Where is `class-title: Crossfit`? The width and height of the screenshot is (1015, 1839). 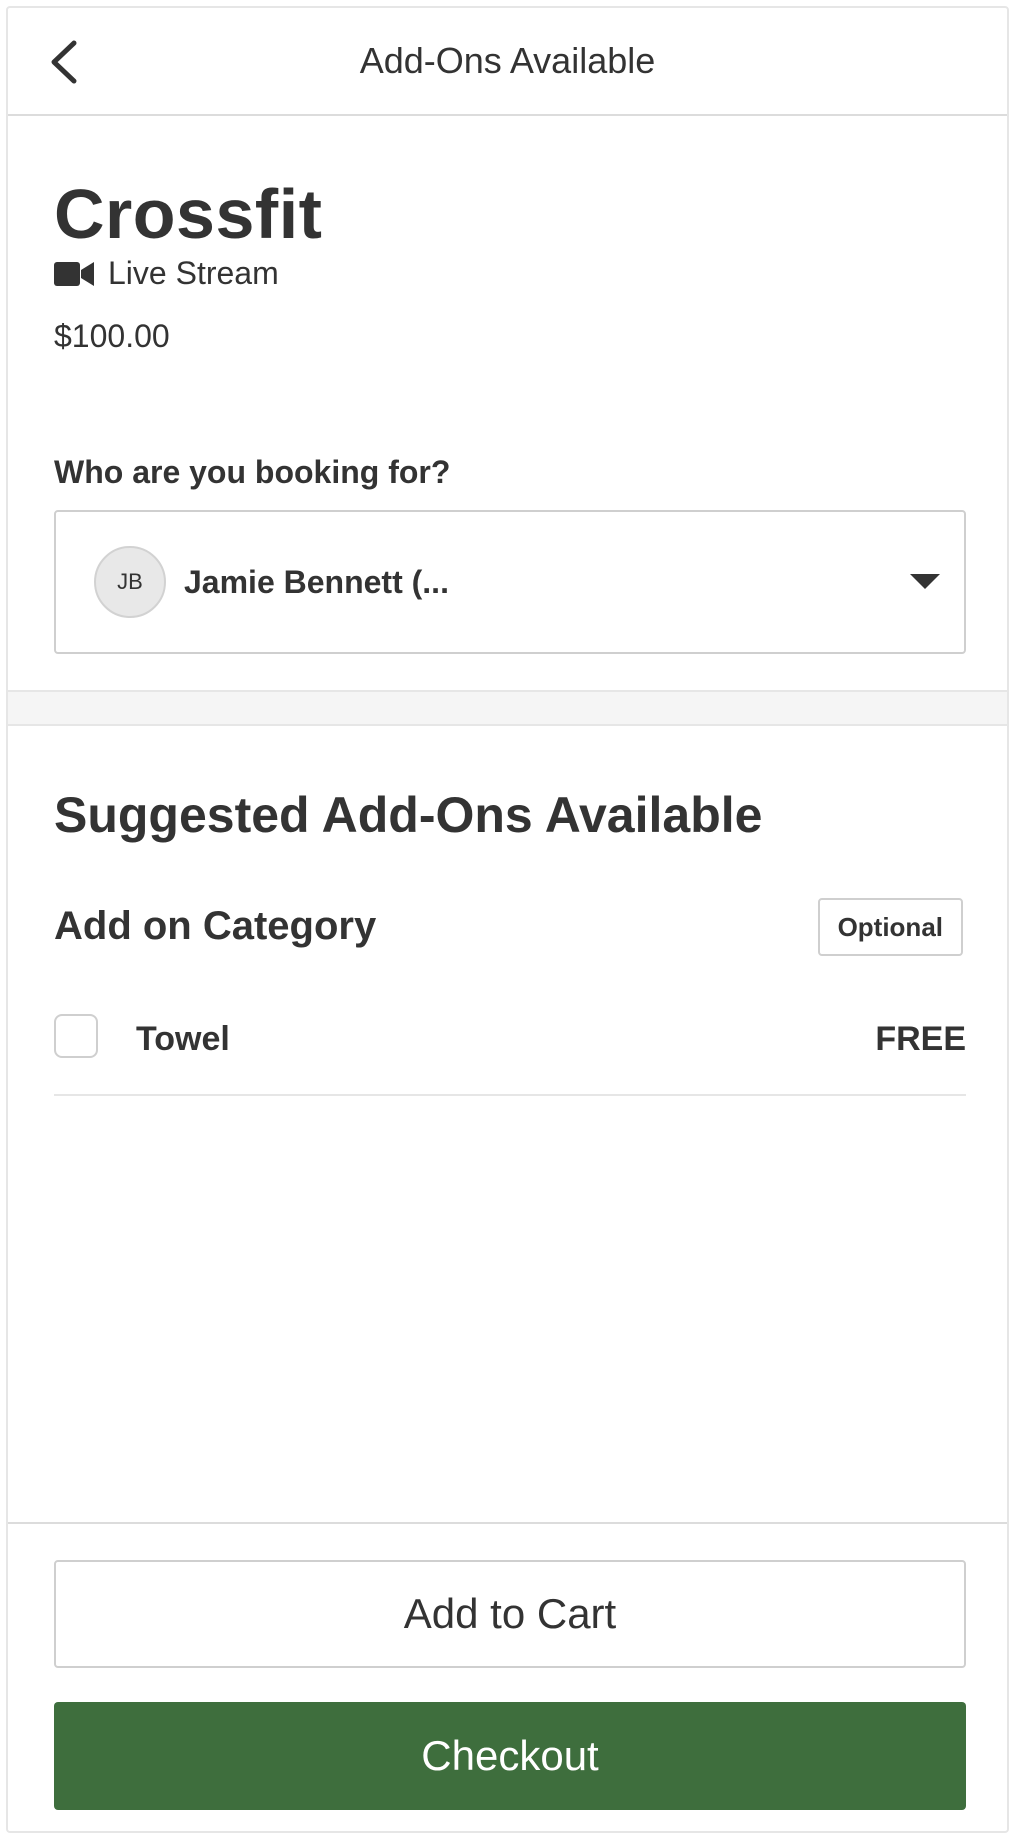
class-title: Crossfit is located at coordinates (188, 214).